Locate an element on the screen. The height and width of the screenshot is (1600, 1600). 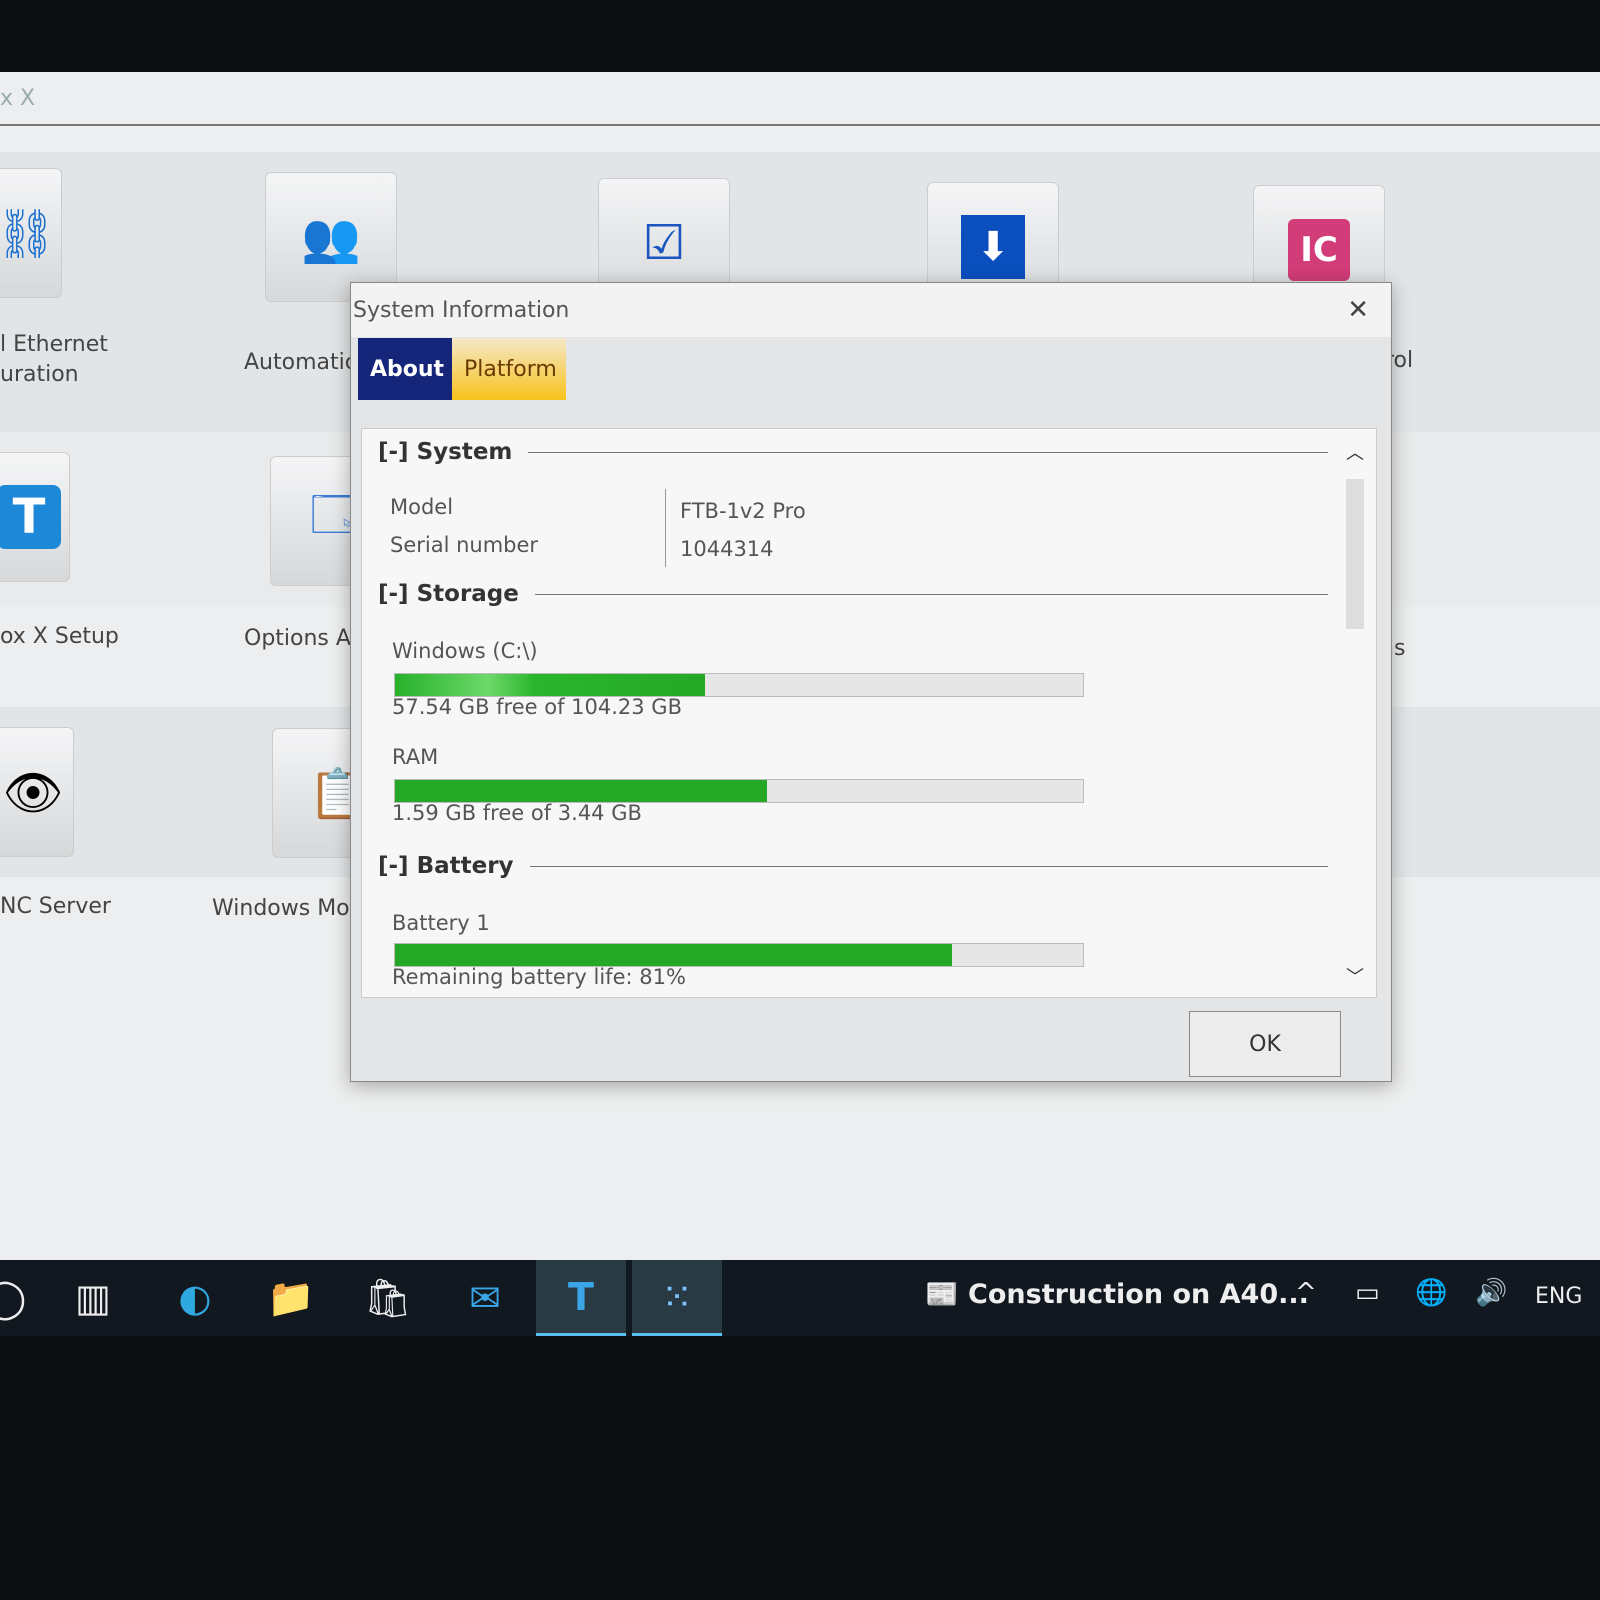
checklist-pen-icon: ☑ is located at coordinates (664, 243).